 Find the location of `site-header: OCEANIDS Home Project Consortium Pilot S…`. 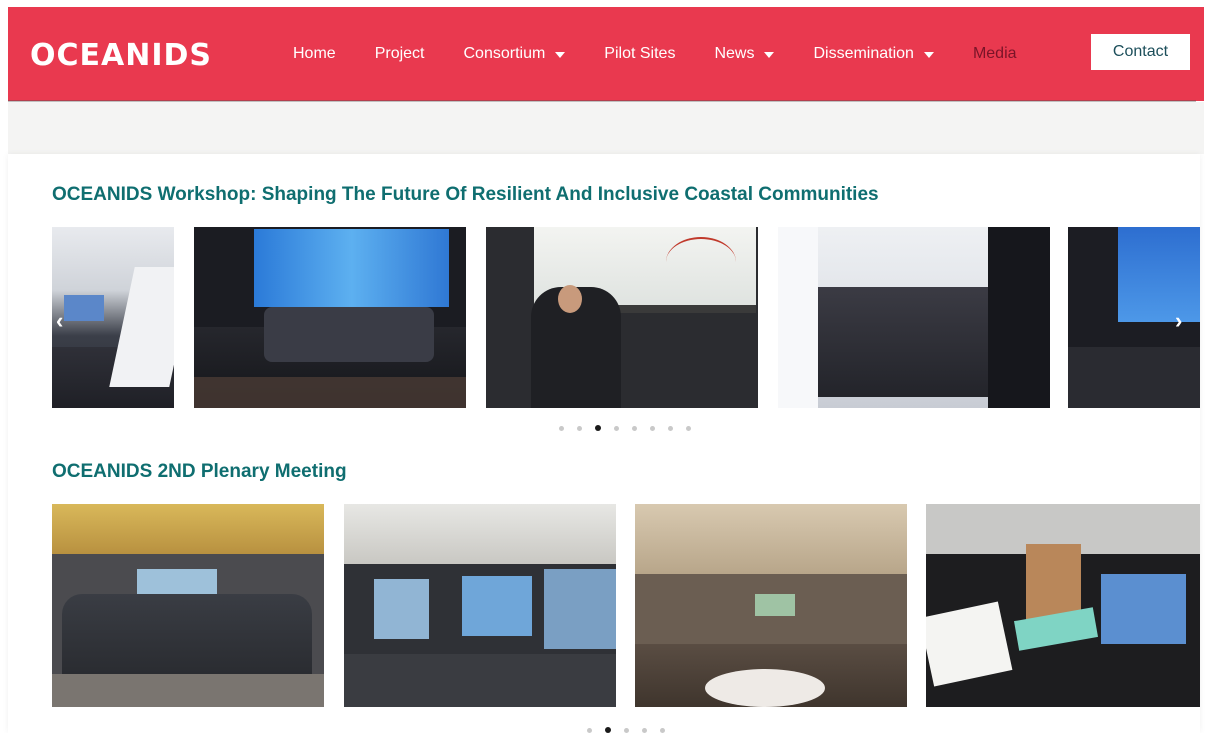

site-header: OCEANIDS Home Project Consortium Pilot S… is located at coordinates (606, 54).